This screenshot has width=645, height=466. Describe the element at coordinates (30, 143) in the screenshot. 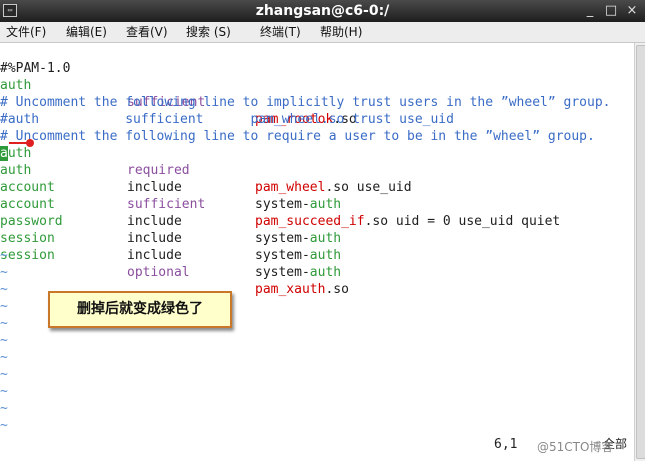

I see `annotation-arrow-dot` at that location.